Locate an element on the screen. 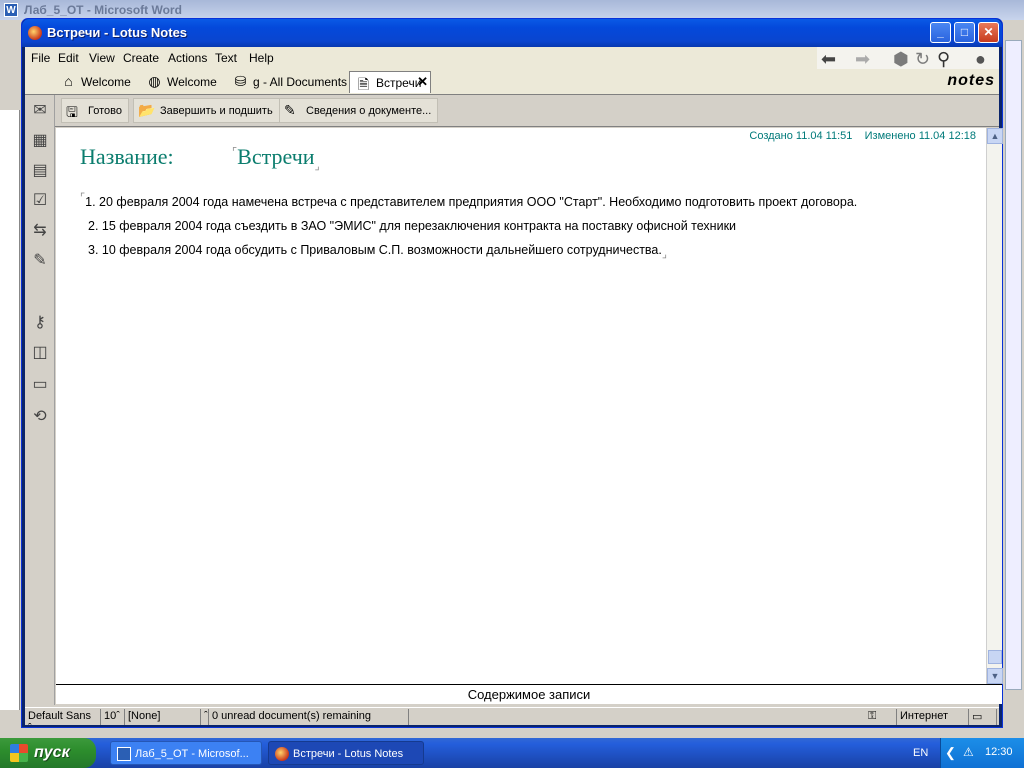  search-icon: ⚲ is located at coordinates (943, 59).